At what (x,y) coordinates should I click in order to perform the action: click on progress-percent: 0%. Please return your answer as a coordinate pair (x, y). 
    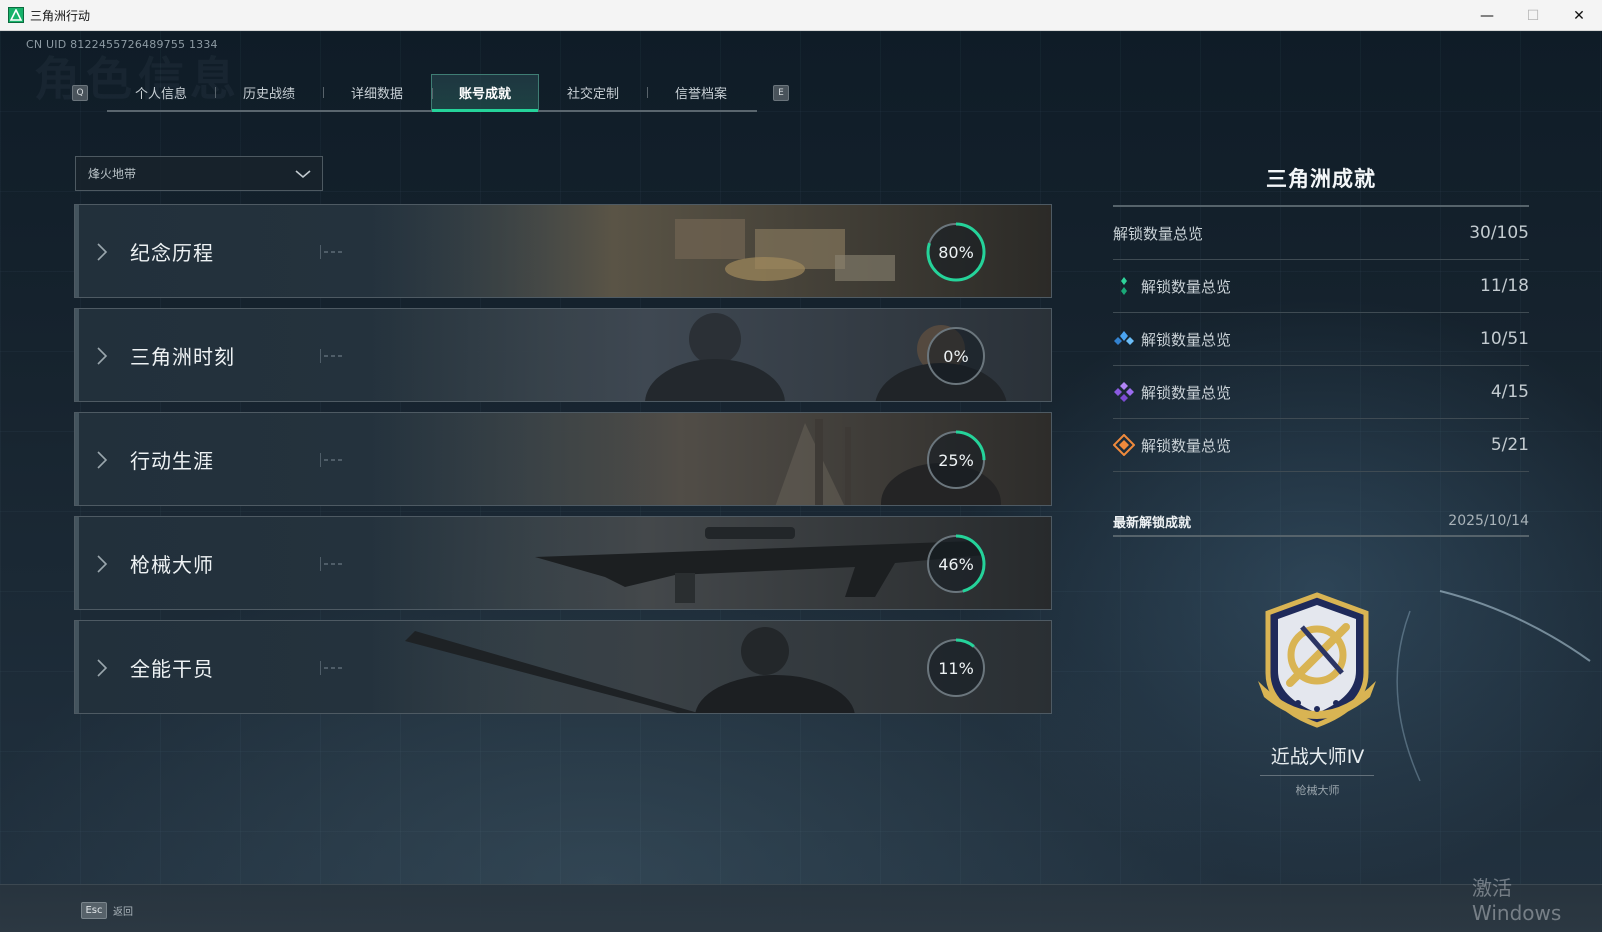
    Looking at the image, I should click on (956, 356).